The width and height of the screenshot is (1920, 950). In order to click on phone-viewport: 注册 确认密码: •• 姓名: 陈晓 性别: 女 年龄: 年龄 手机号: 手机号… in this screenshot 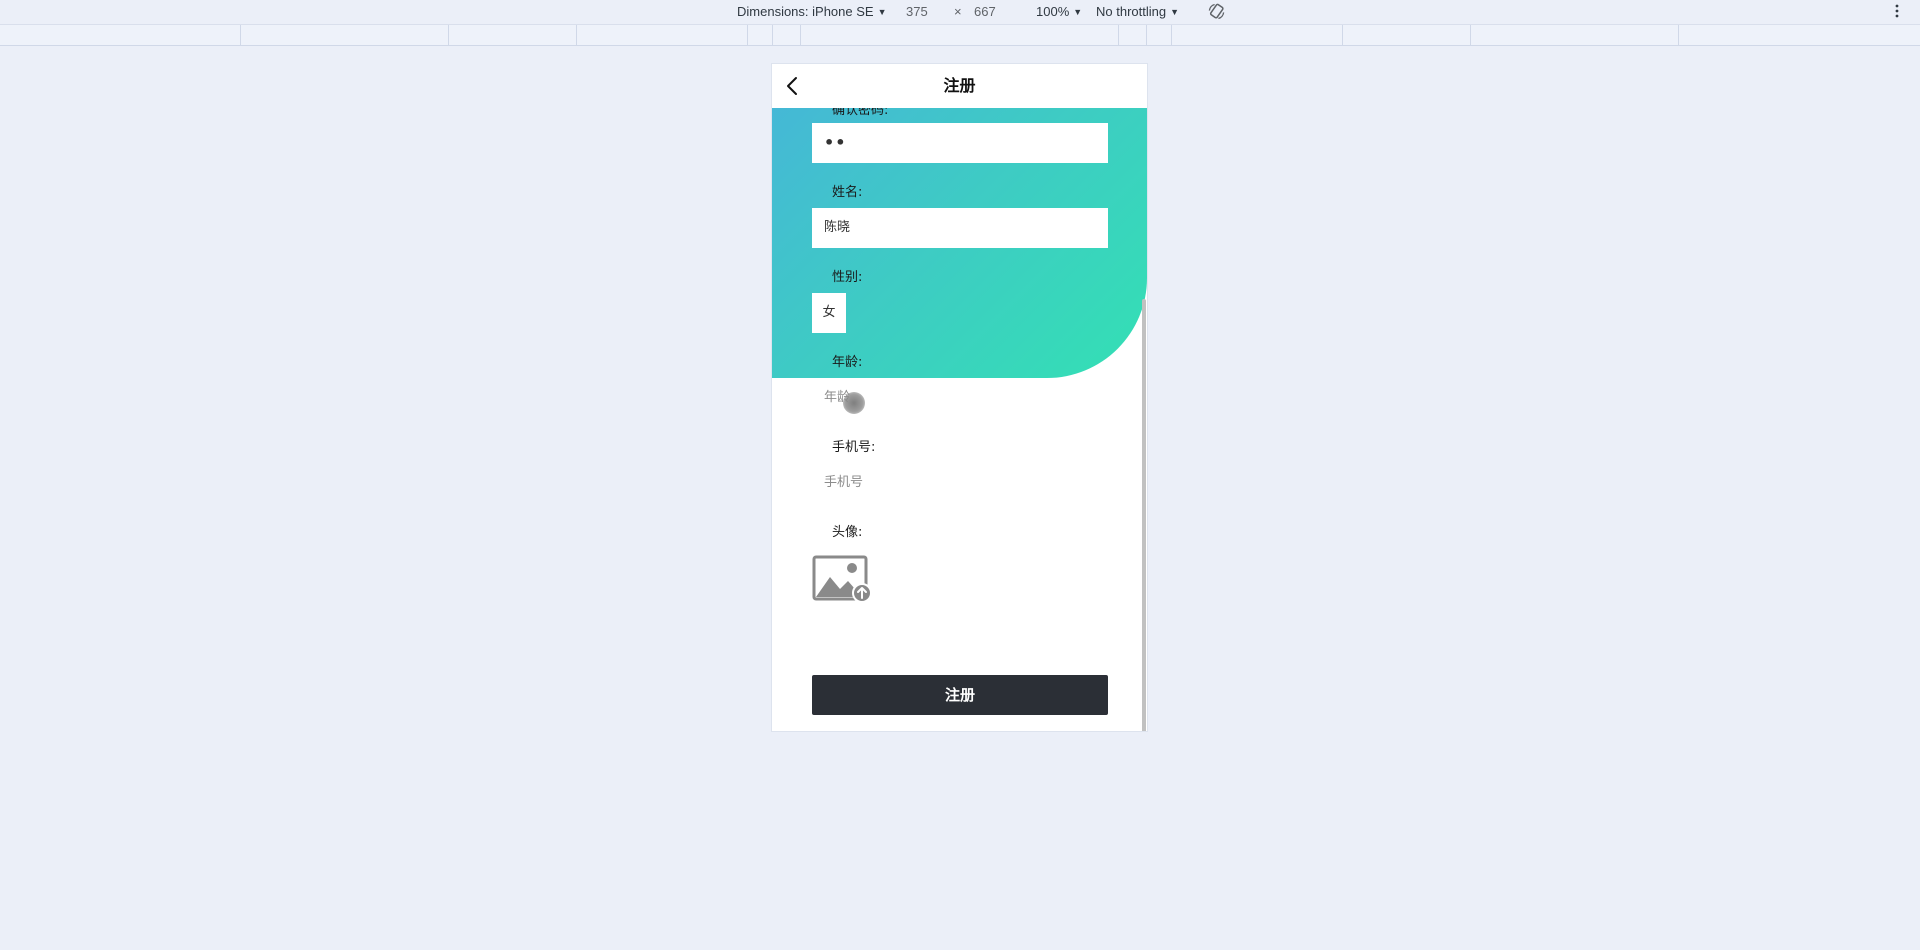, I will do `click(959, 397)`.